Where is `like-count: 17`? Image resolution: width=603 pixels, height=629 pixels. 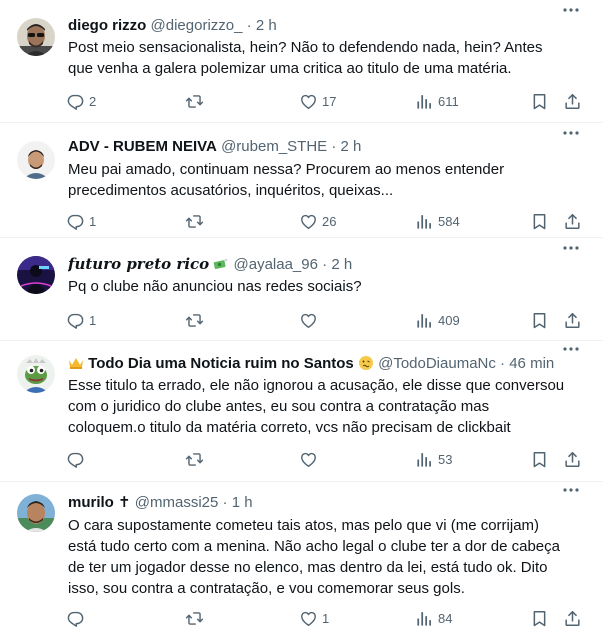
like-count: 17 is located at coordinates (329, 101).